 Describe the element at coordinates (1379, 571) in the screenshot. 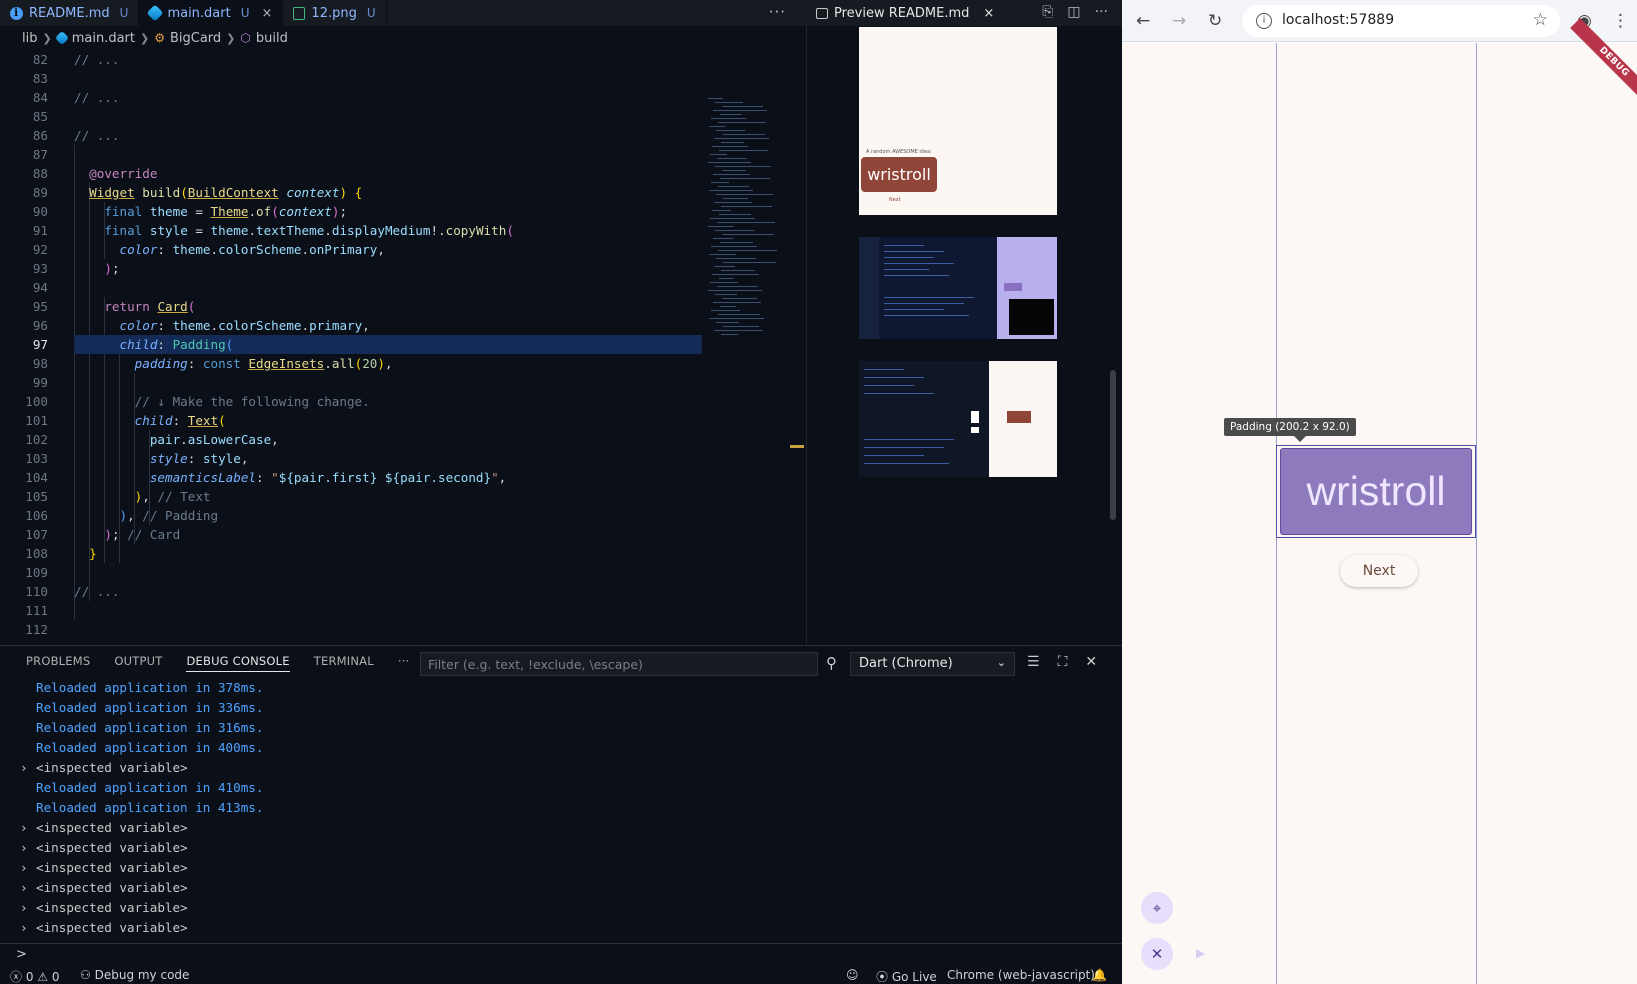

I see `next-button: Next` at that location.